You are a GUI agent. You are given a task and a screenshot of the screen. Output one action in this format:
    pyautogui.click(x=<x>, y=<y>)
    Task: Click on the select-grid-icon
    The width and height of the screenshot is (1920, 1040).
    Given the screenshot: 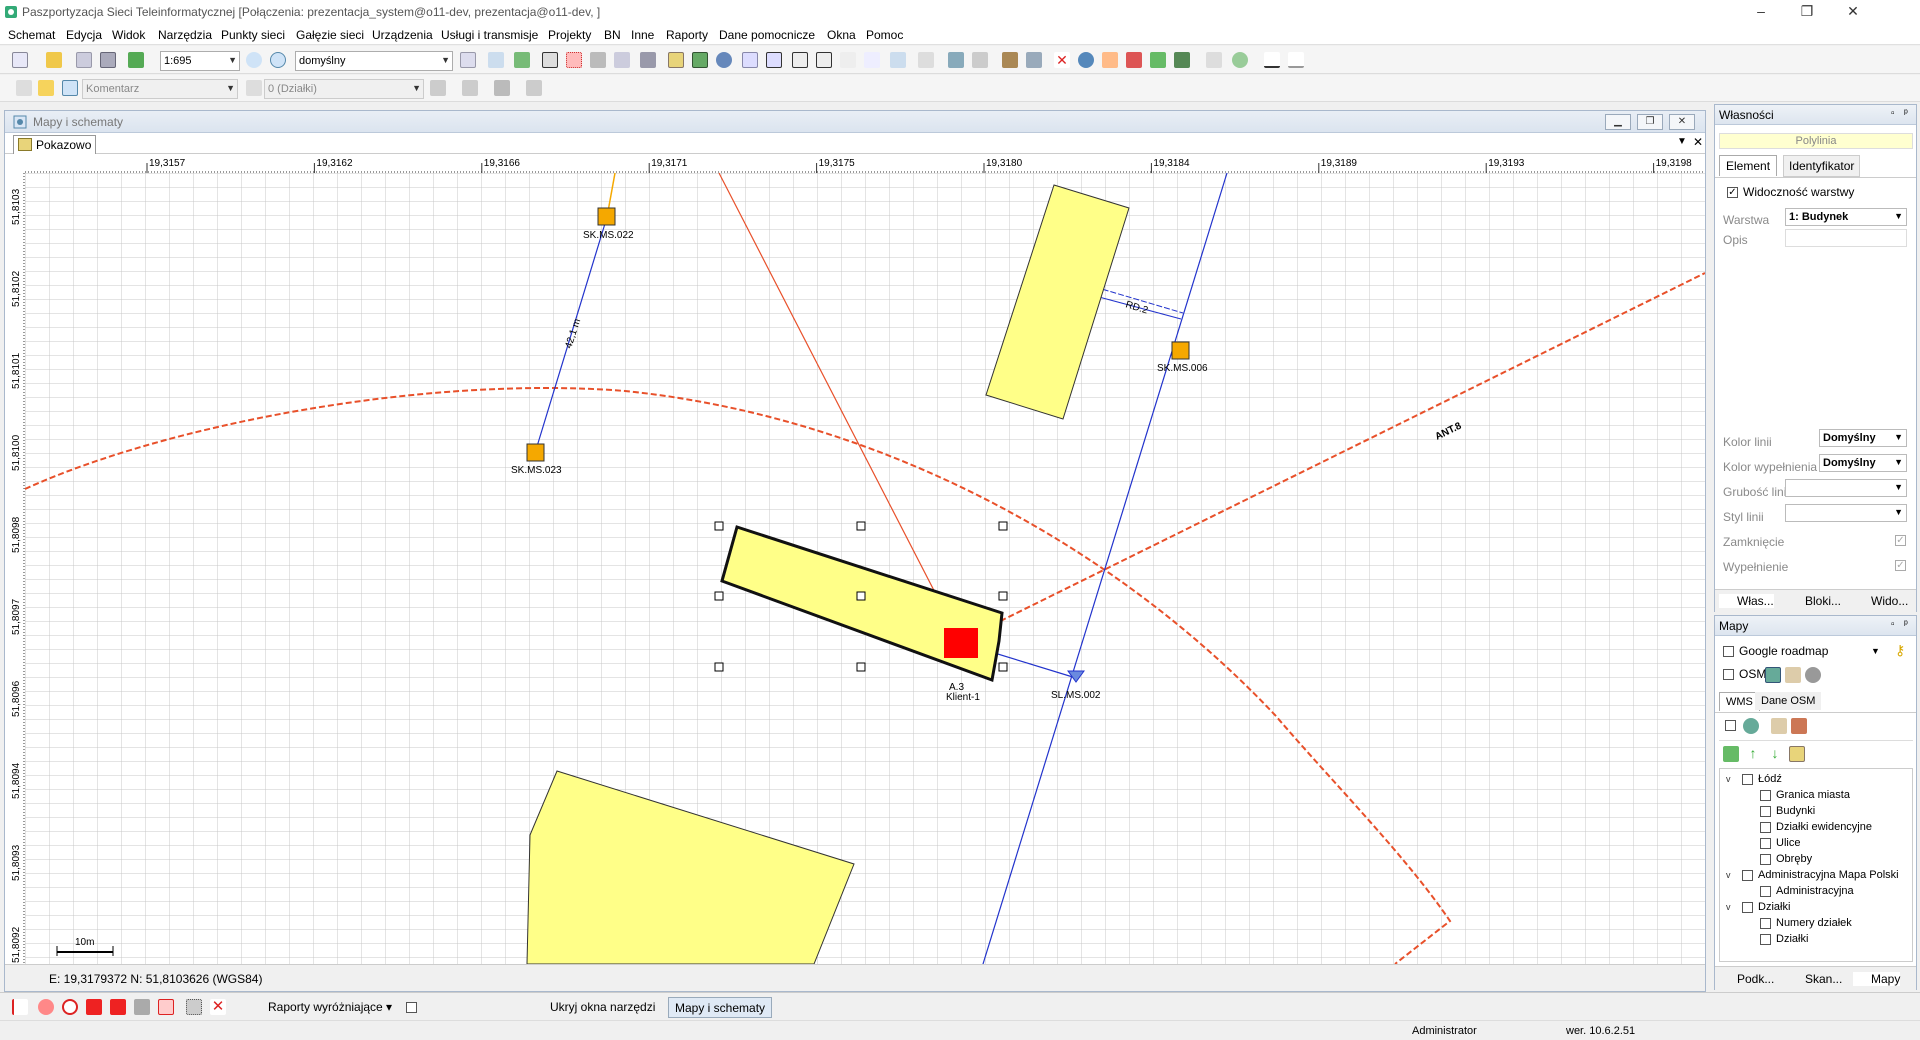 What is the action you would take?
    pyautogui.click(x=774, y=60)
    